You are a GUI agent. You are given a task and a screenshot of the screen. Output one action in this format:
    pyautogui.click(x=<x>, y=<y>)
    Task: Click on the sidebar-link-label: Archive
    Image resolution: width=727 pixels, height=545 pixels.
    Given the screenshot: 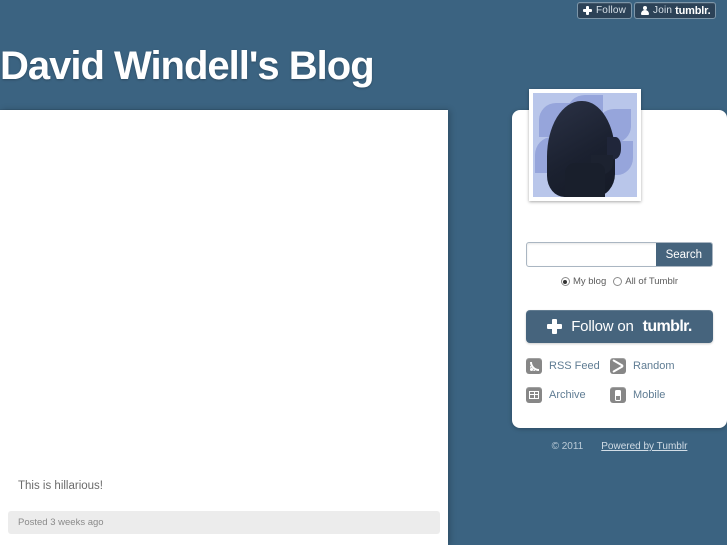 What is the action you would take?
    pyautogui.click(x=567, y=395)
    